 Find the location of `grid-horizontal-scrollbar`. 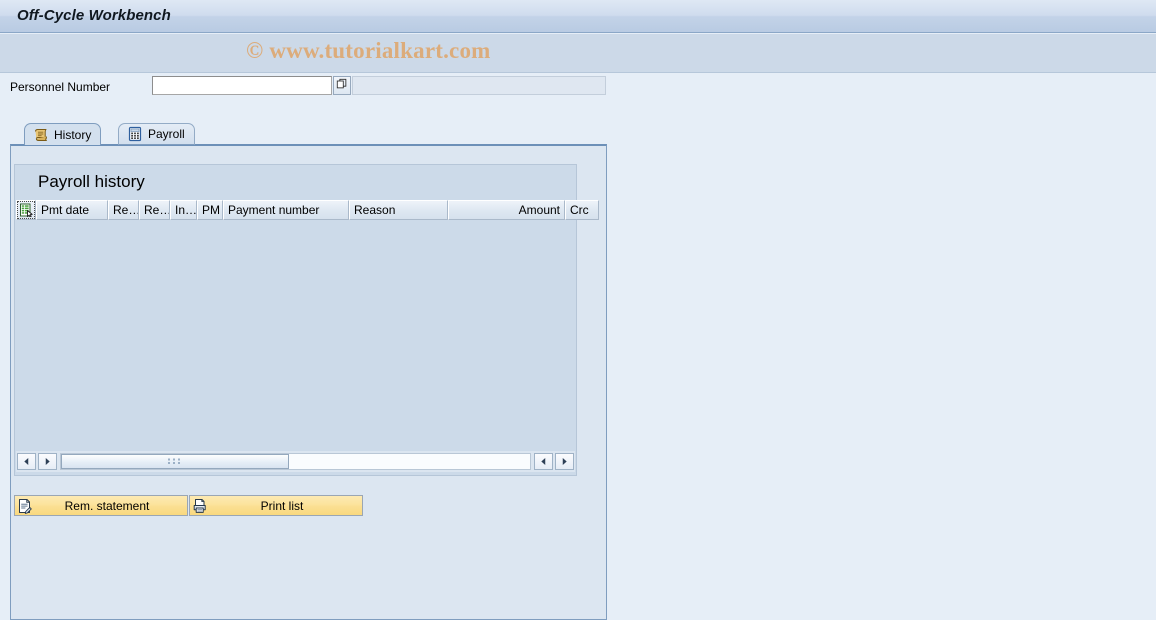

grid-horizontal-scrollbar is located at coordinates (295, 461).